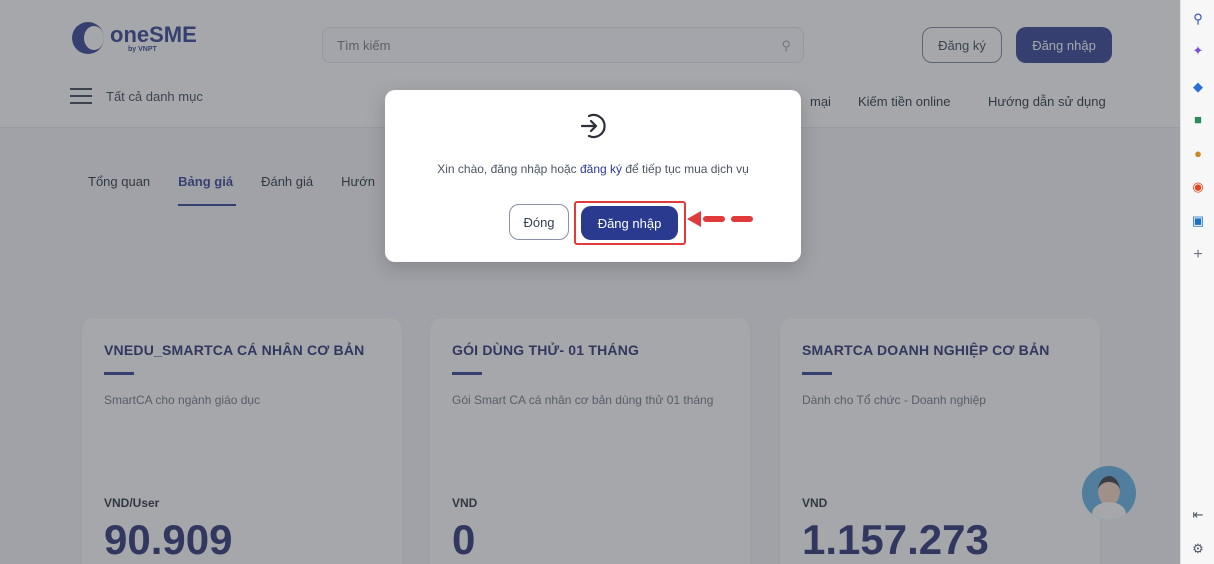 The height and width of the screenshot is (564, 1214). Describe the element at coordinates (1198, 515) in the screenshot. I see `sidebar-collapse-icon: ⇤` at that location.